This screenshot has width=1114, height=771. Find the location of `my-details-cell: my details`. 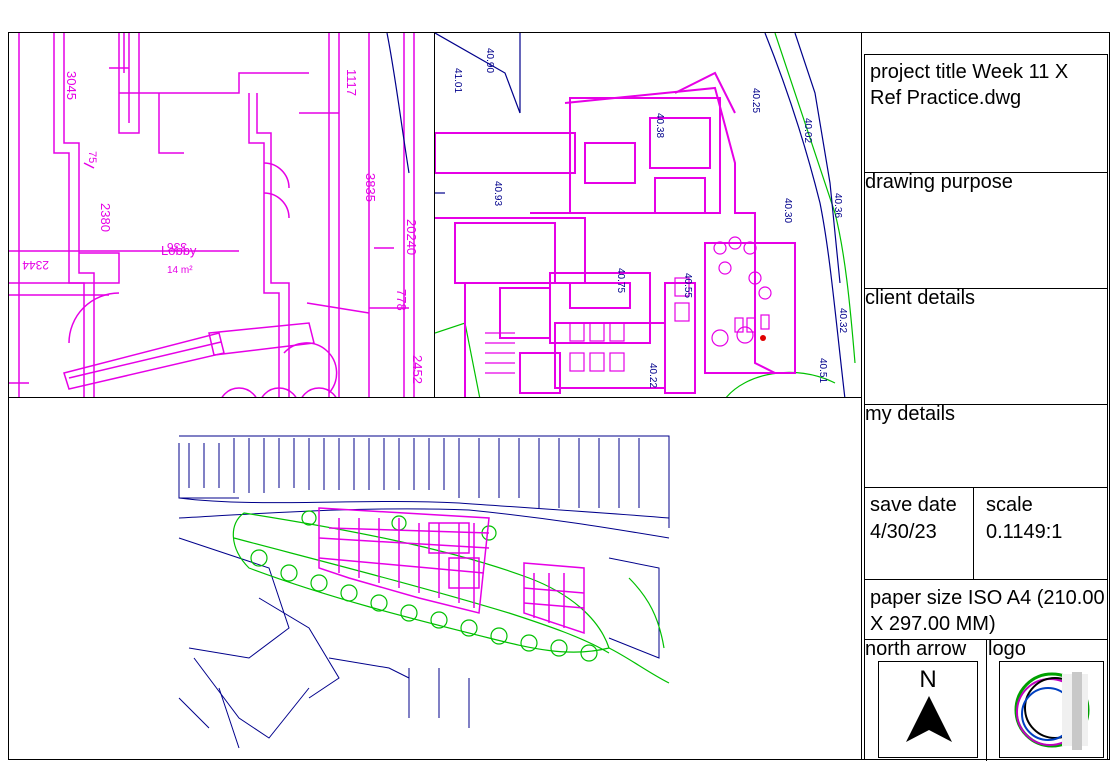

my-details-cell: my details is located at coordinates (986, 445).